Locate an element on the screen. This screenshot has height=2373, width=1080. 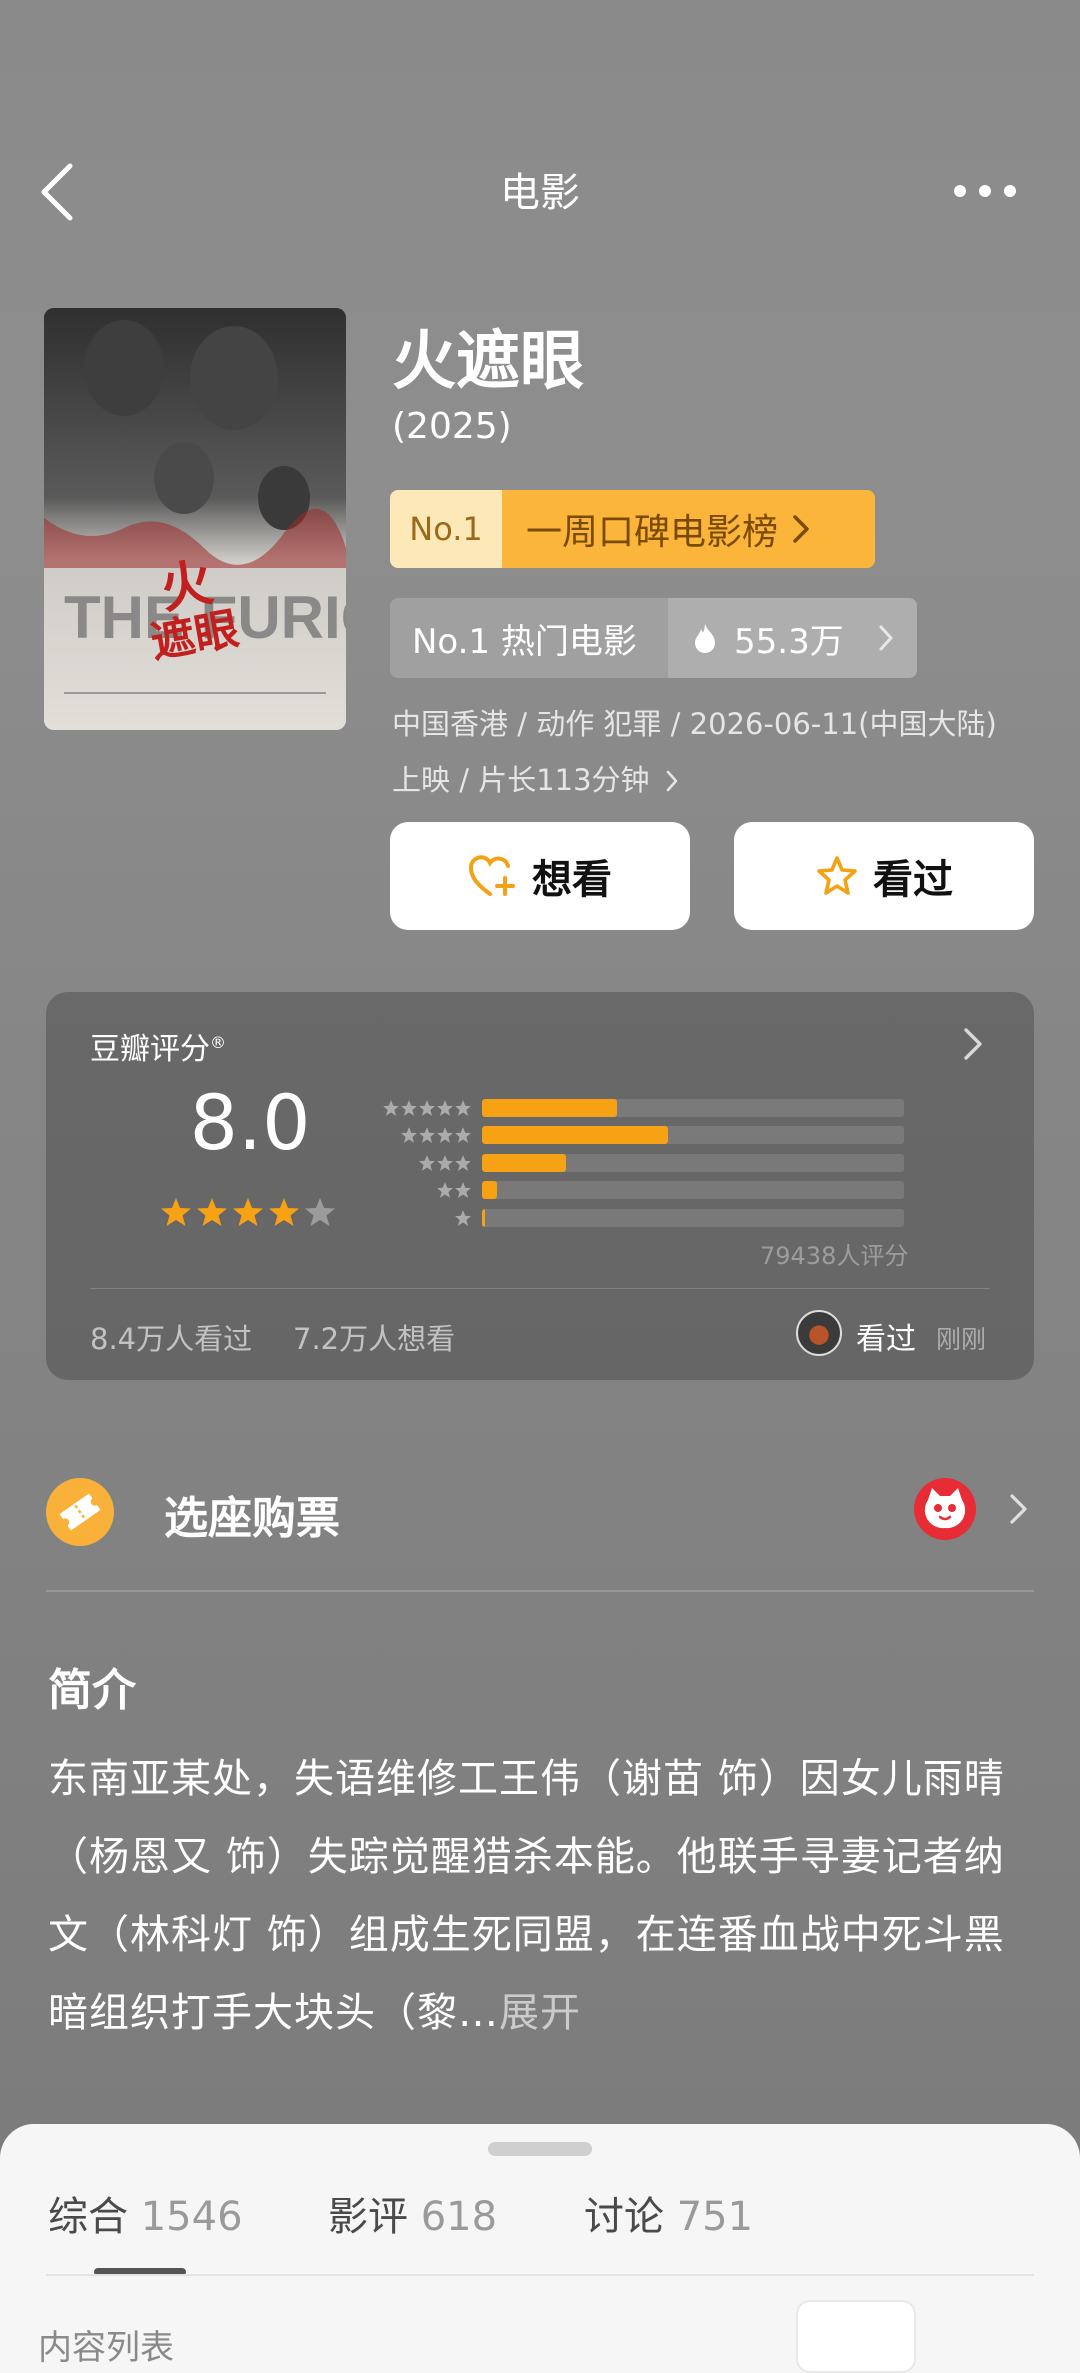
tab-discussion: 讨论 751 is located at coordinates (668, 2213).